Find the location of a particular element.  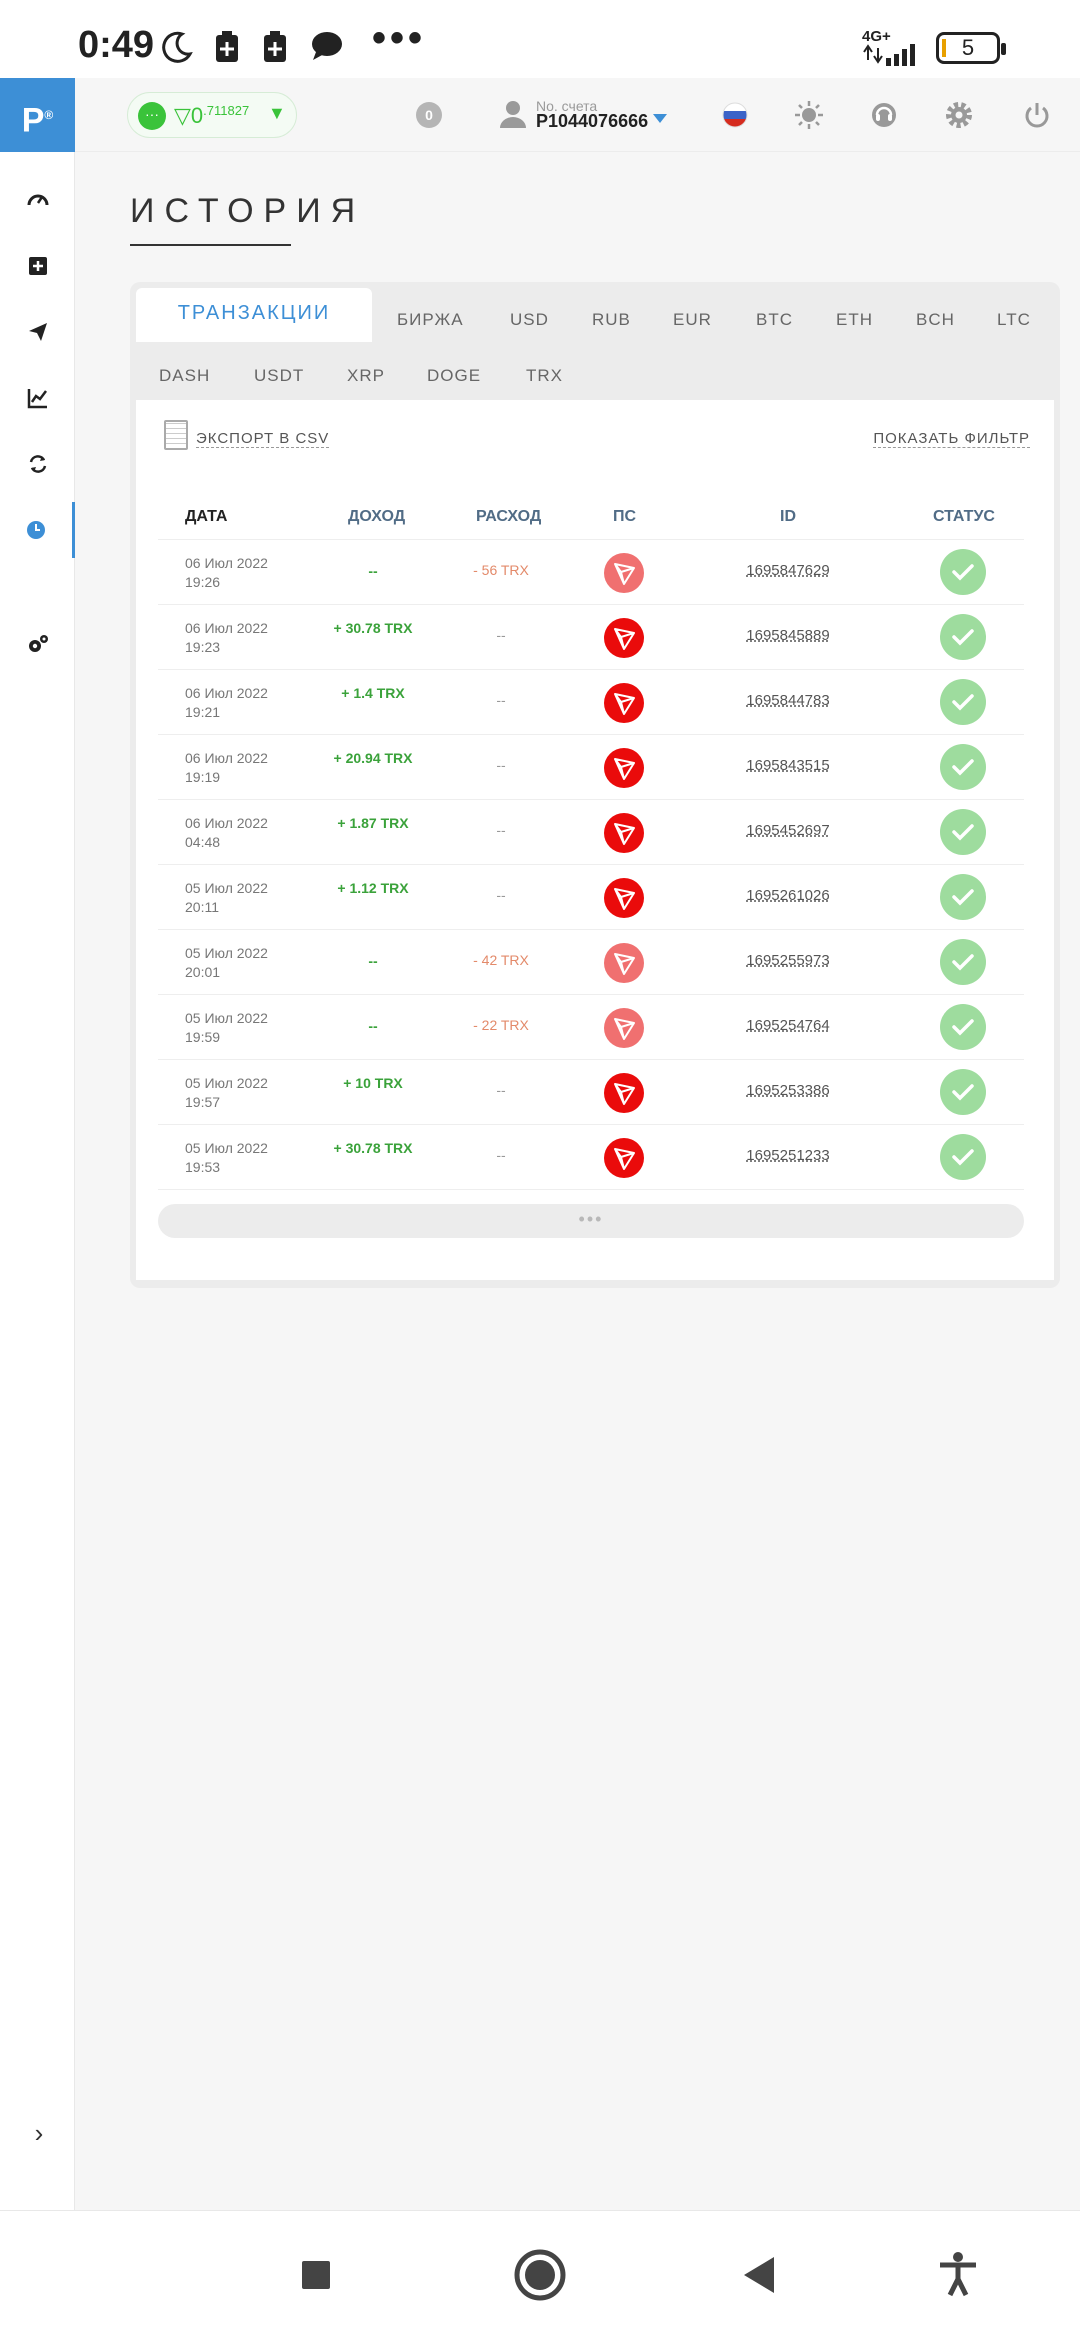

gear-icon is located at coordinates (959, 115).